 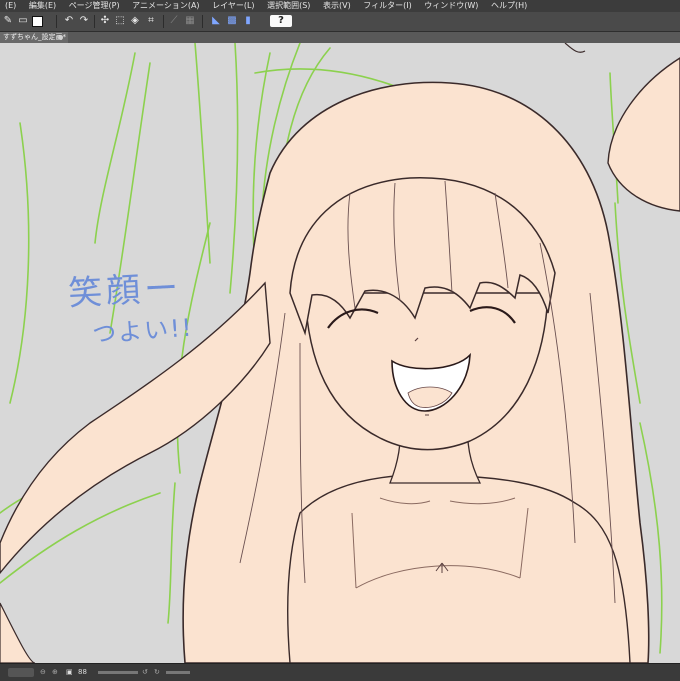 What do you see at coordinates (248, 21) in the screenshot?
I see `snap-ruler-icon: ▮` at bounding box center [248, 21].